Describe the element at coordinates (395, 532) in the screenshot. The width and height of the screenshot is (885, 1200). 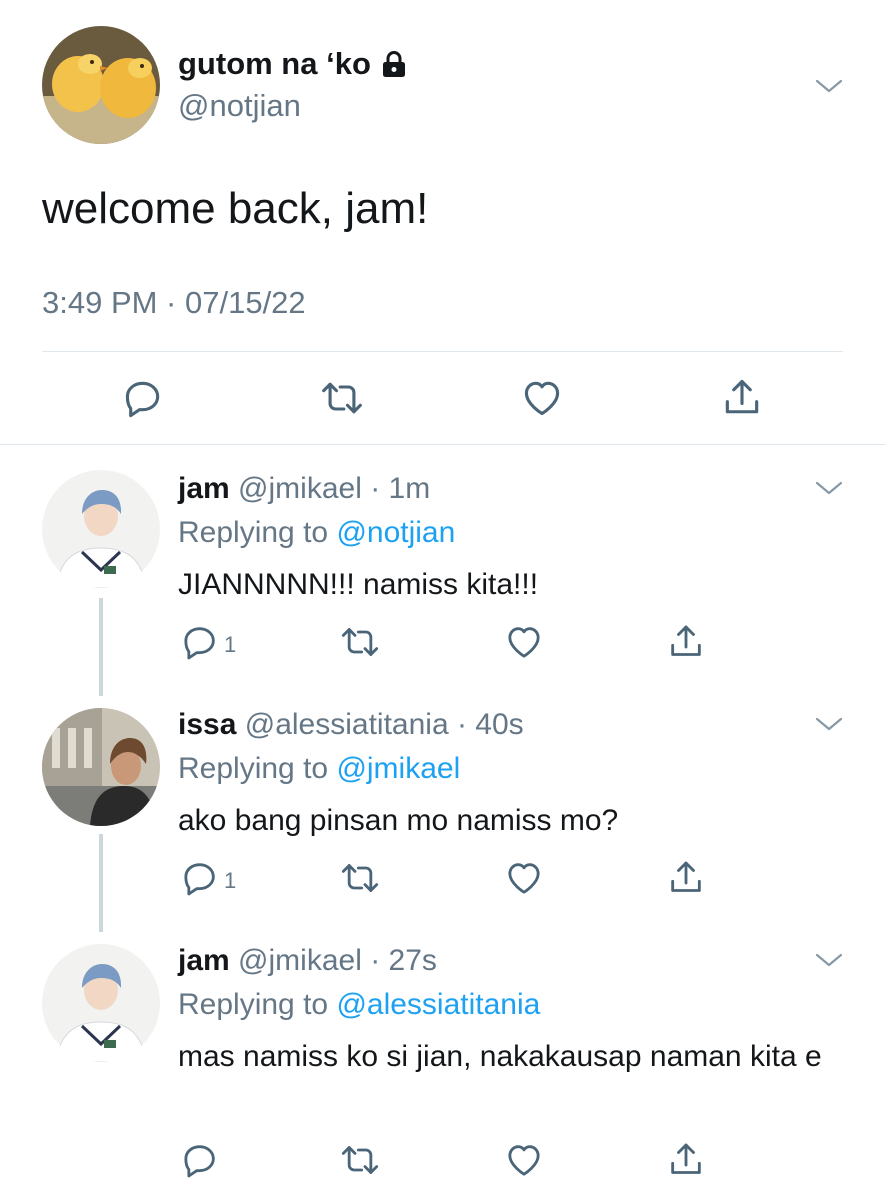
I see `replying-to-link: @notjian` at that location.